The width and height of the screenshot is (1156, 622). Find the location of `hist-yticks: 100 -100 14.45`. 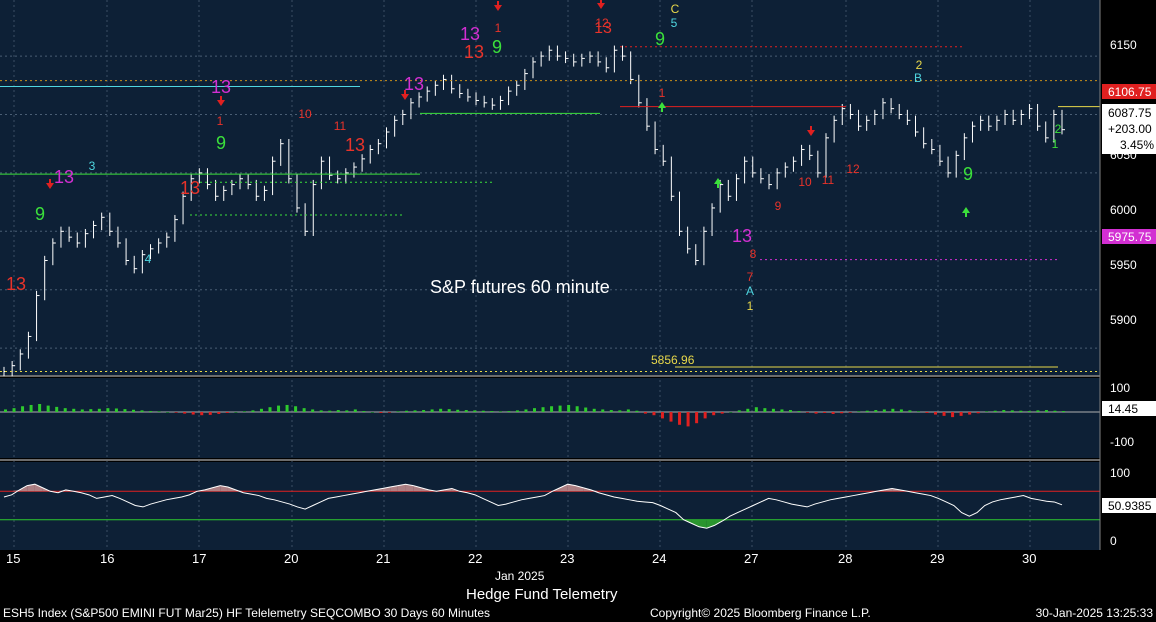

hist-yticks: 100 -100 14.45 is located at coordinates (1129, 415).